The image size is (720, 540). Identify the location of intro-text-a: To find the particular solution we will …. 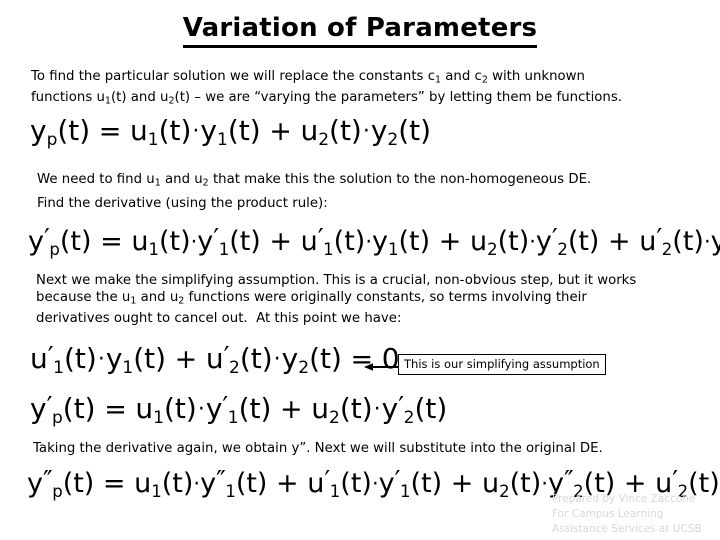
(233, 76).